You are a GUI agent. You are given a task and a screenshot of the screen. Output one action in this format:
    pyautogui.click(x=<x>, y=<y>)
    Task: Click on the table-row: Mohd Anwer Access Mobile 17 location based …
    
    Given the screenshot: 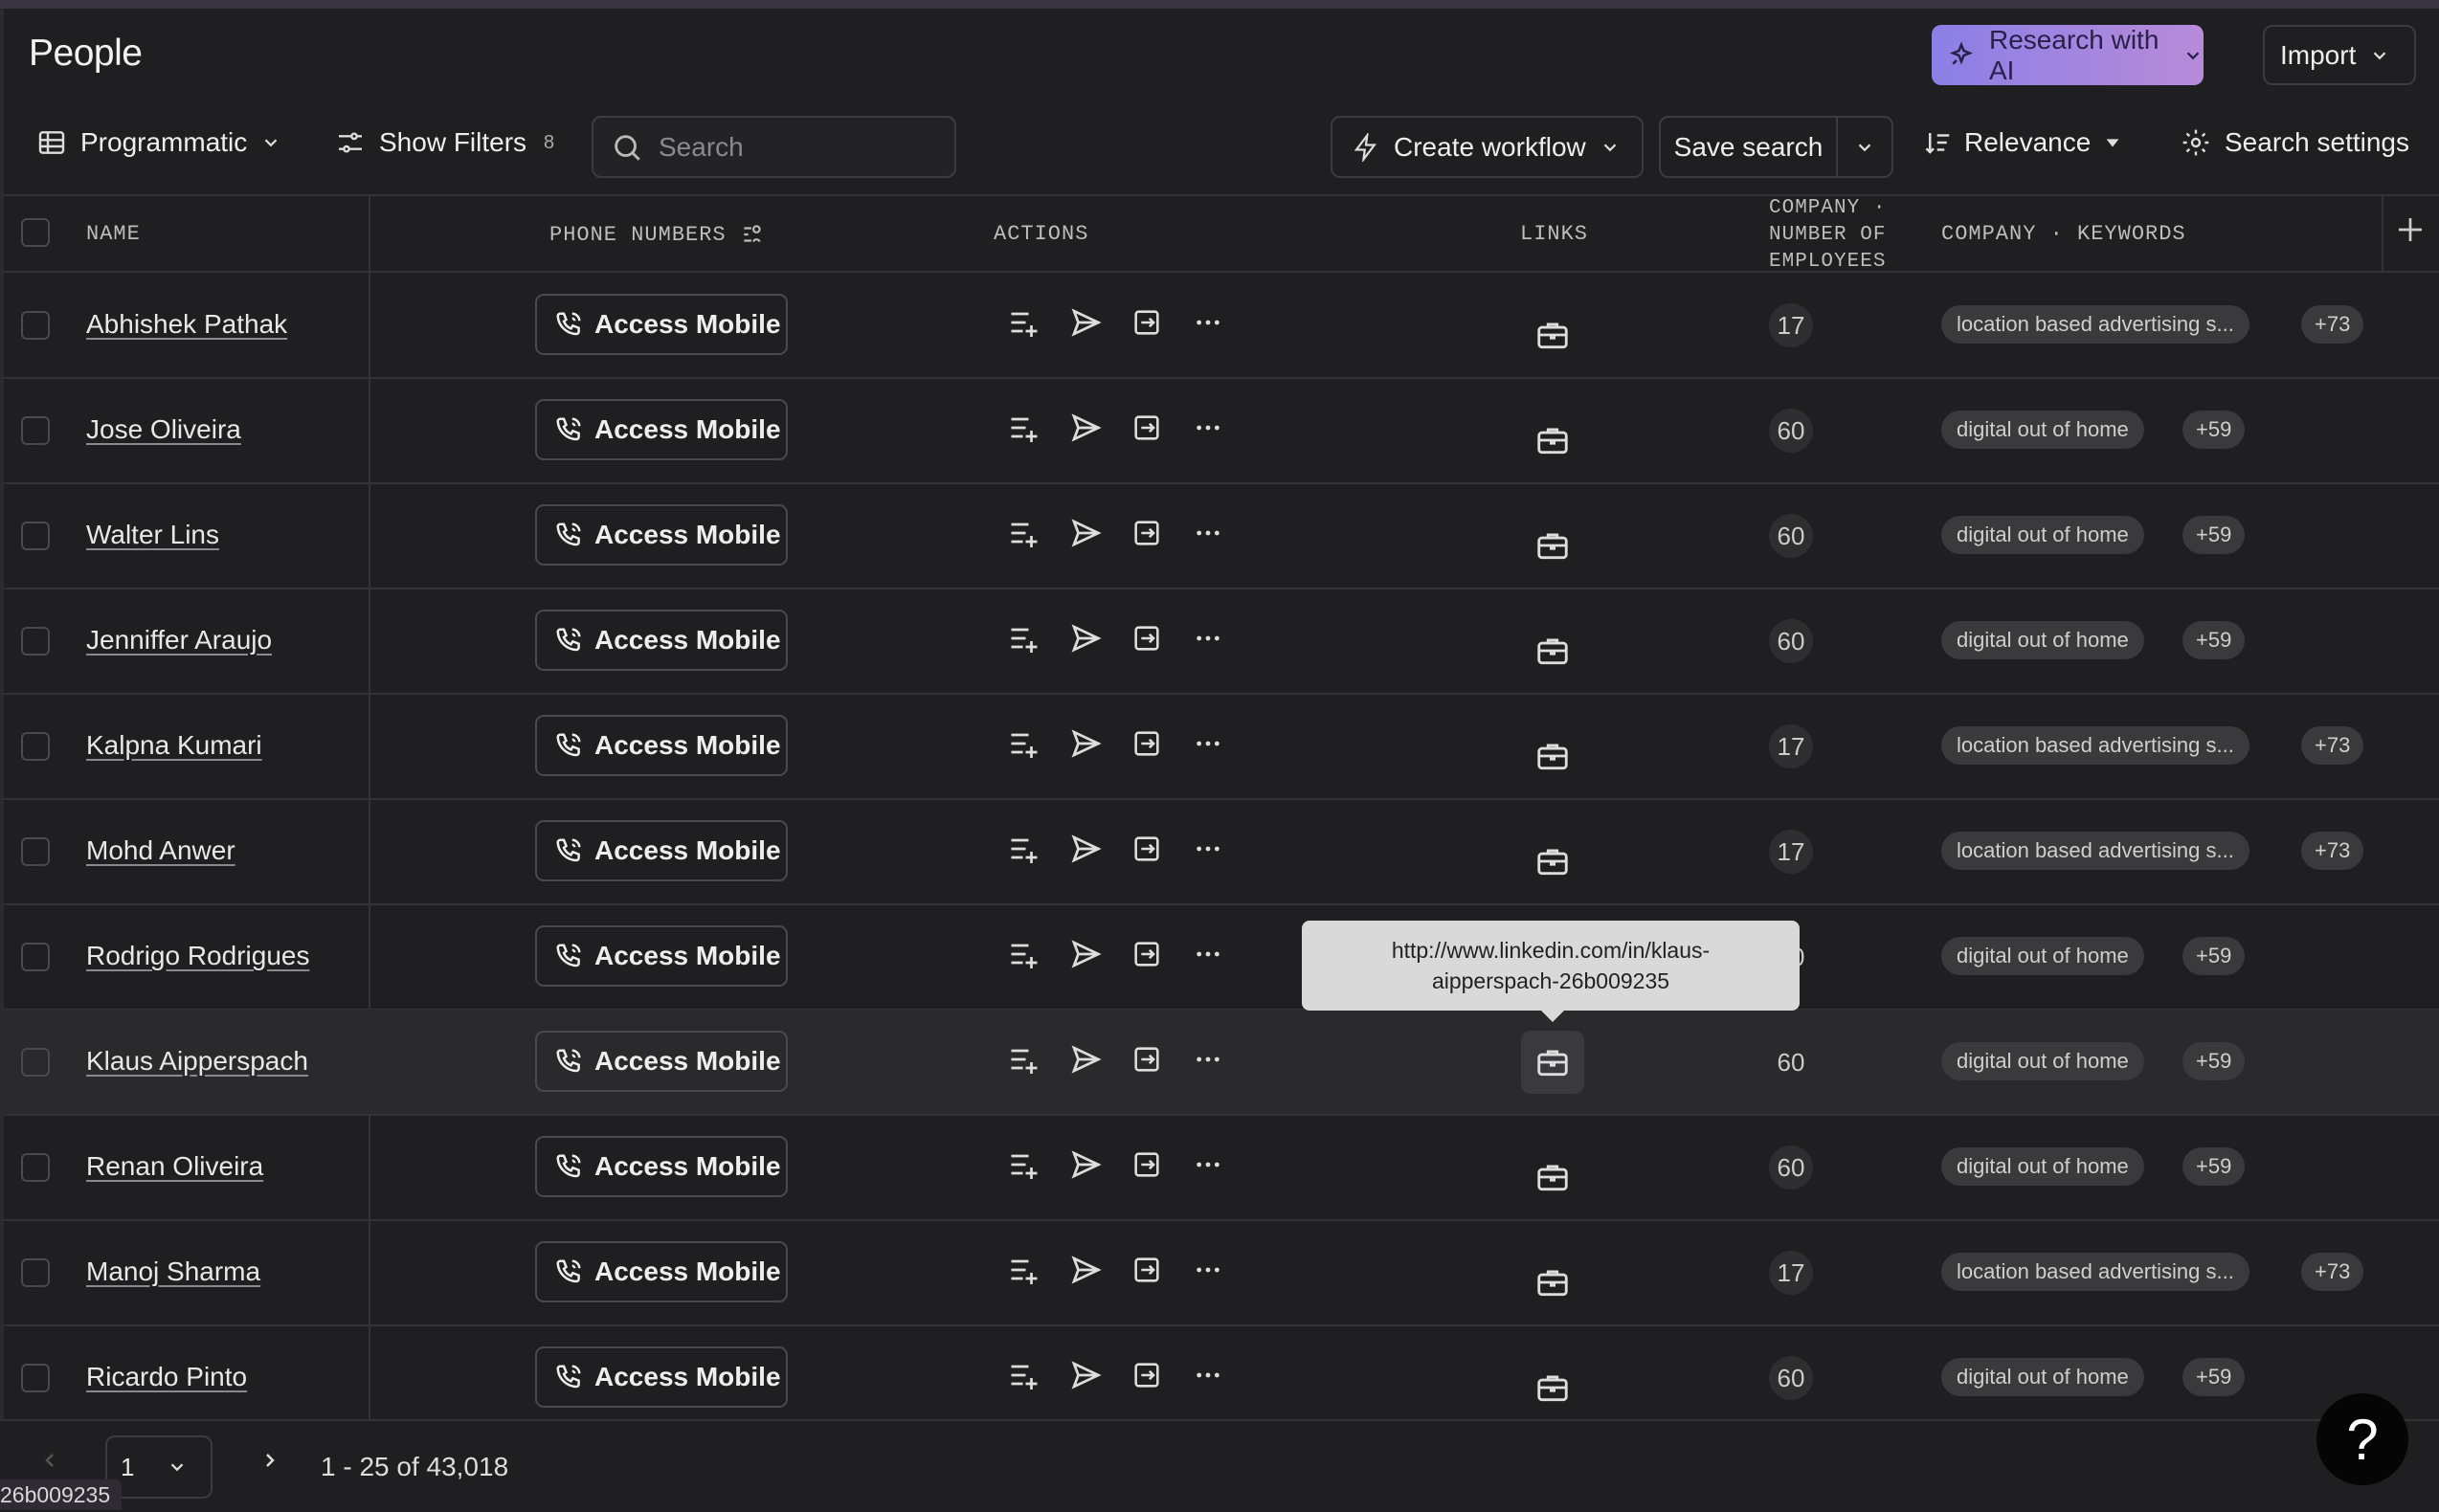 What is the action you would take?
    pyautogui.click(x=1221, y=851)
    